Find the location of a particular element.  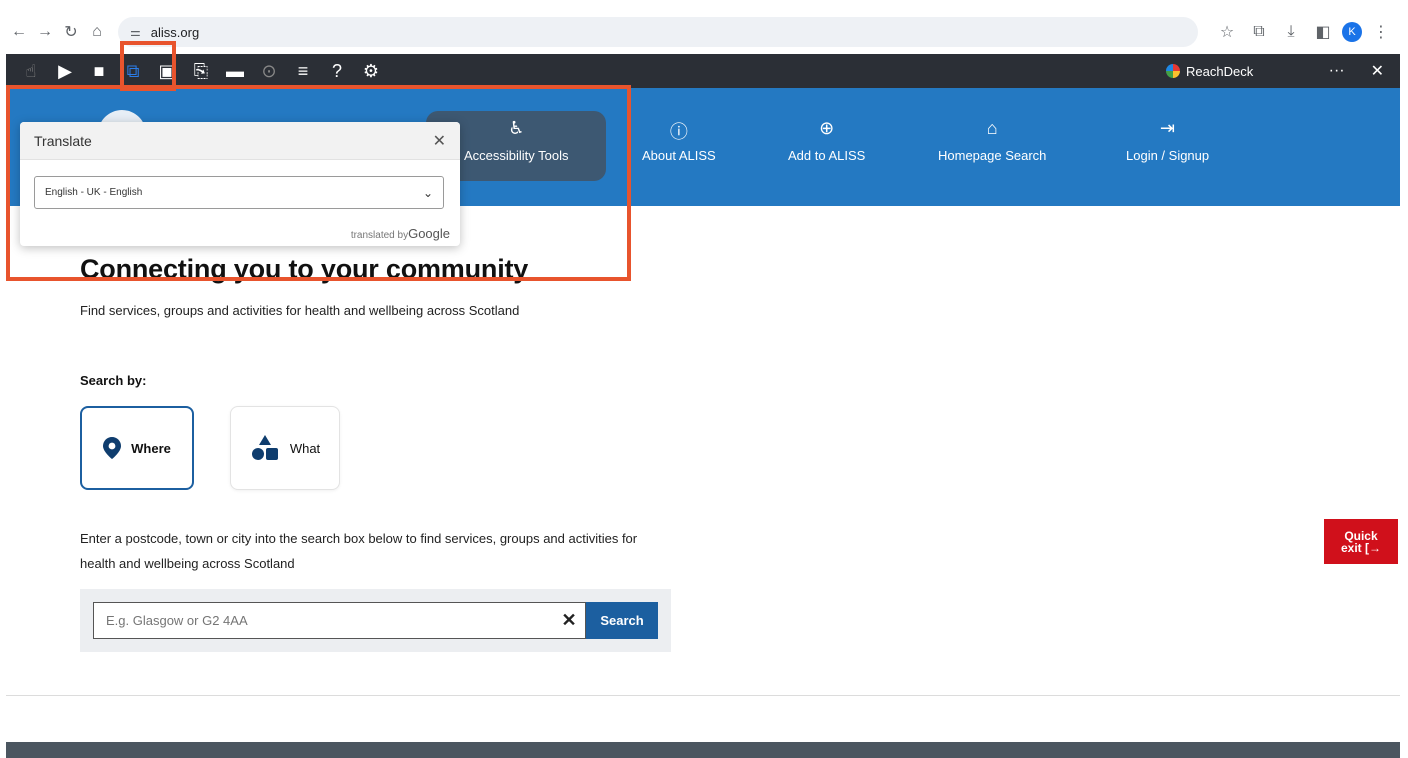

simplify-icon: ≡ is located at coordinates (303, 71).